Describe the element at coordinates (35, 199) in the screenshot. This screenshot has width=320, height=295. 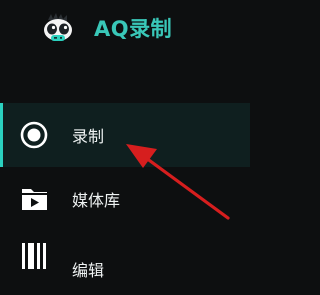
I see `media-library-icon` at that location.